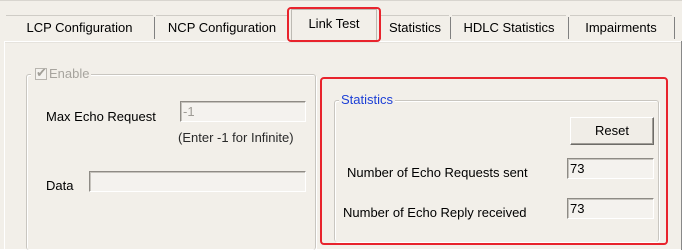 This screenshot has height=250, width=682. I want to click on enable-checkbox: ✔, so click(41, 72).